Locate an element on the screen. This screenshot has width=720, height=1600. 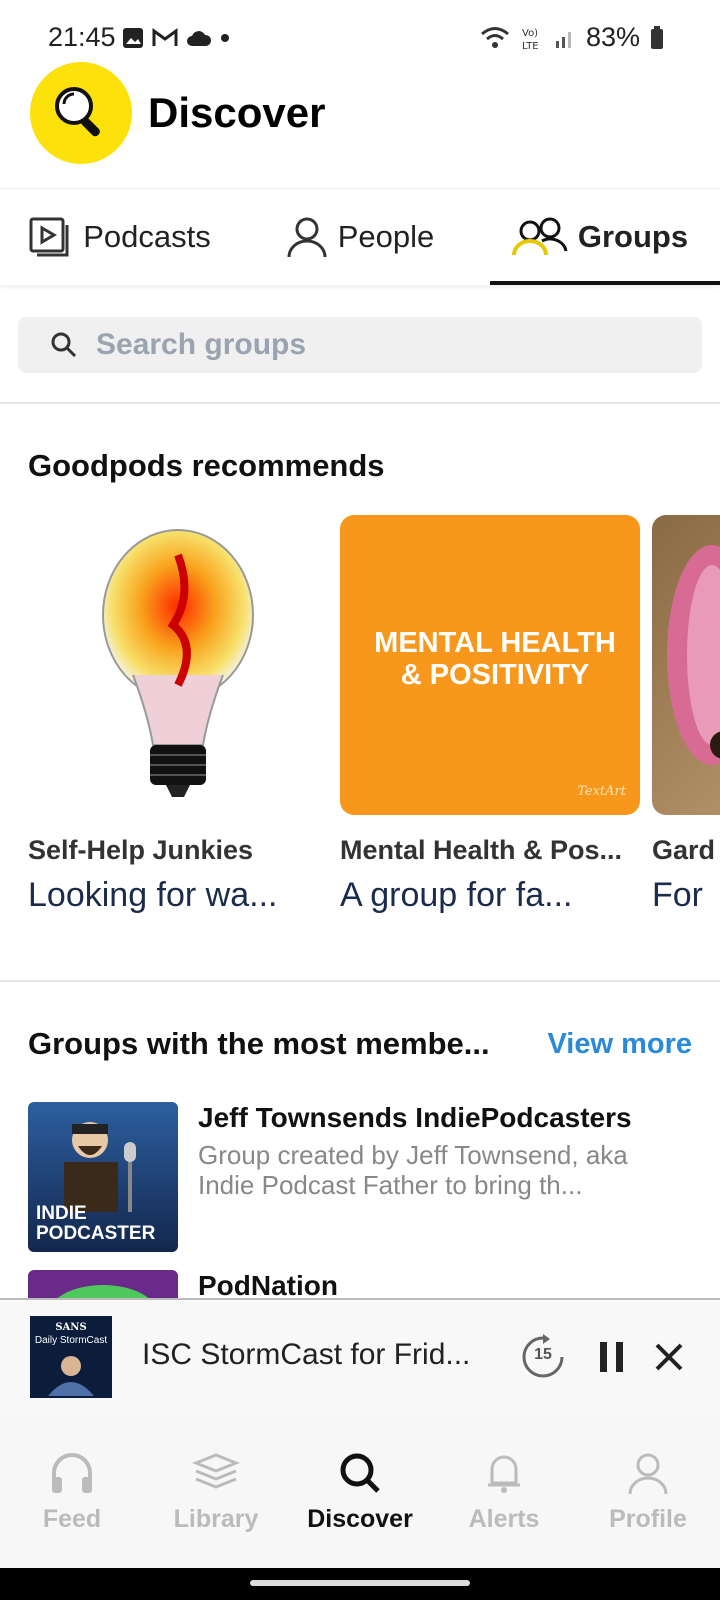
group-card-name: Self-Help Junkies is located at coordinates (141, 850).